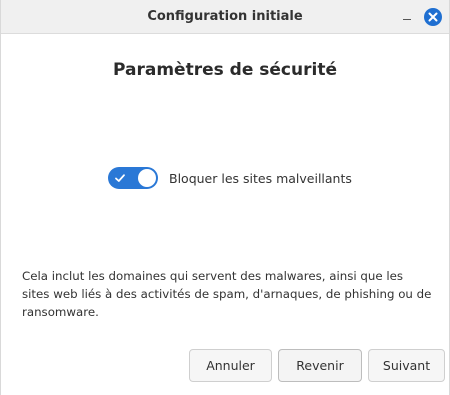 The height and width of the screenshot is (395, 450). What do you see at coordinates (230, 365) in the screenshot?
I see `cancel-button: Annuler` at bounding box center [230, 365].